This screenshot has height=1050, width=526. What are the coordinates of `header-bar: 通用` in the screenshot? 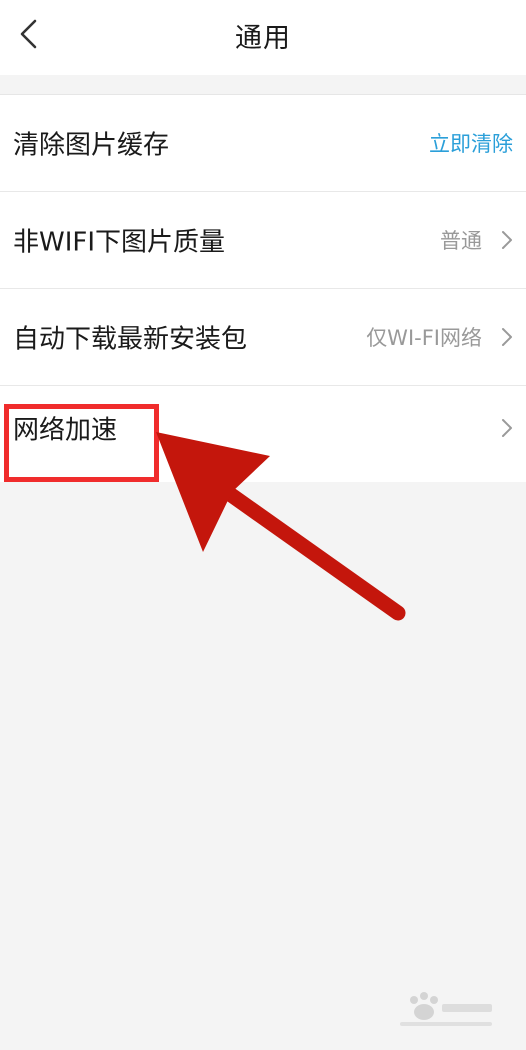 It's located at (263, 37).